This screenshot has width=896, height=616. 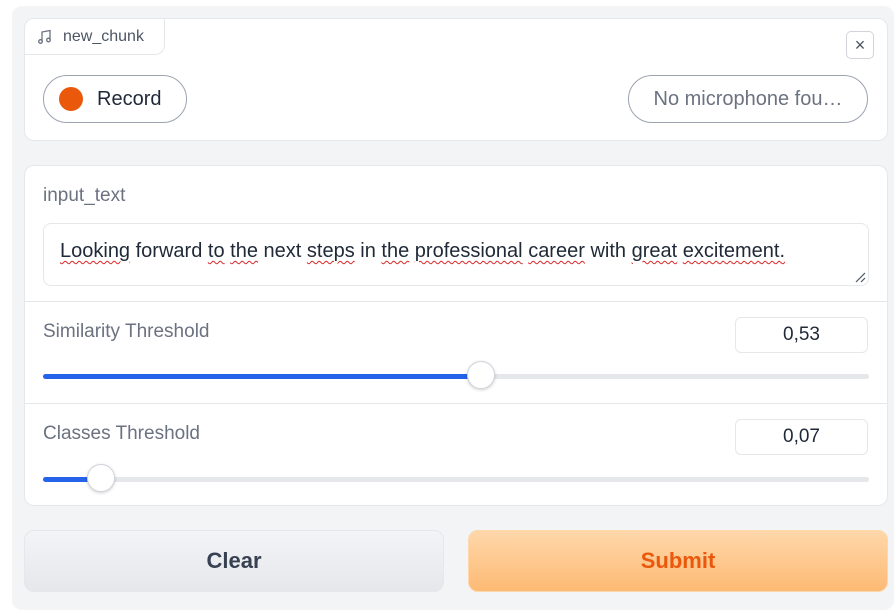 What do you see at coordinates (126, 331) in the screenshot?
I see `similarity-threshold-label: Similarity Threshold` at bounding box center [126, 331].